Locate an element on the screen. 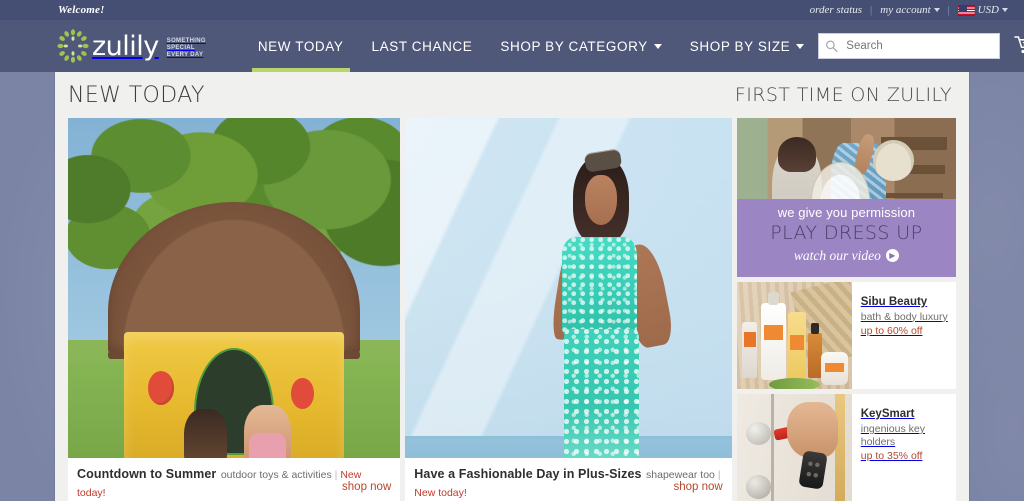 Image resolution: width=1024 pixels, height=501 pixels. utility-bar: Welcome! order status | my account | USD is located at coordinates (512, 10).